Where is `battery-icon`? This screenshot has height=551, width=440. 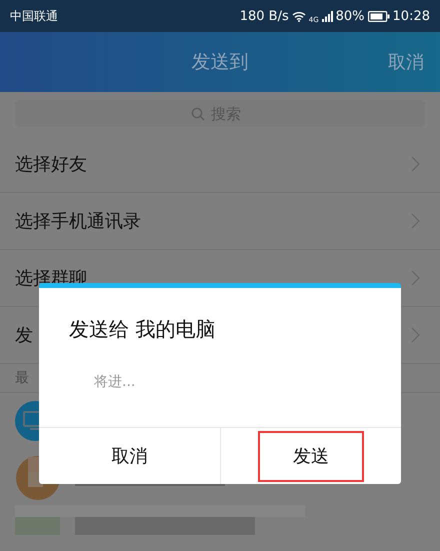 battery-icon is located at coordinates (379, 16).